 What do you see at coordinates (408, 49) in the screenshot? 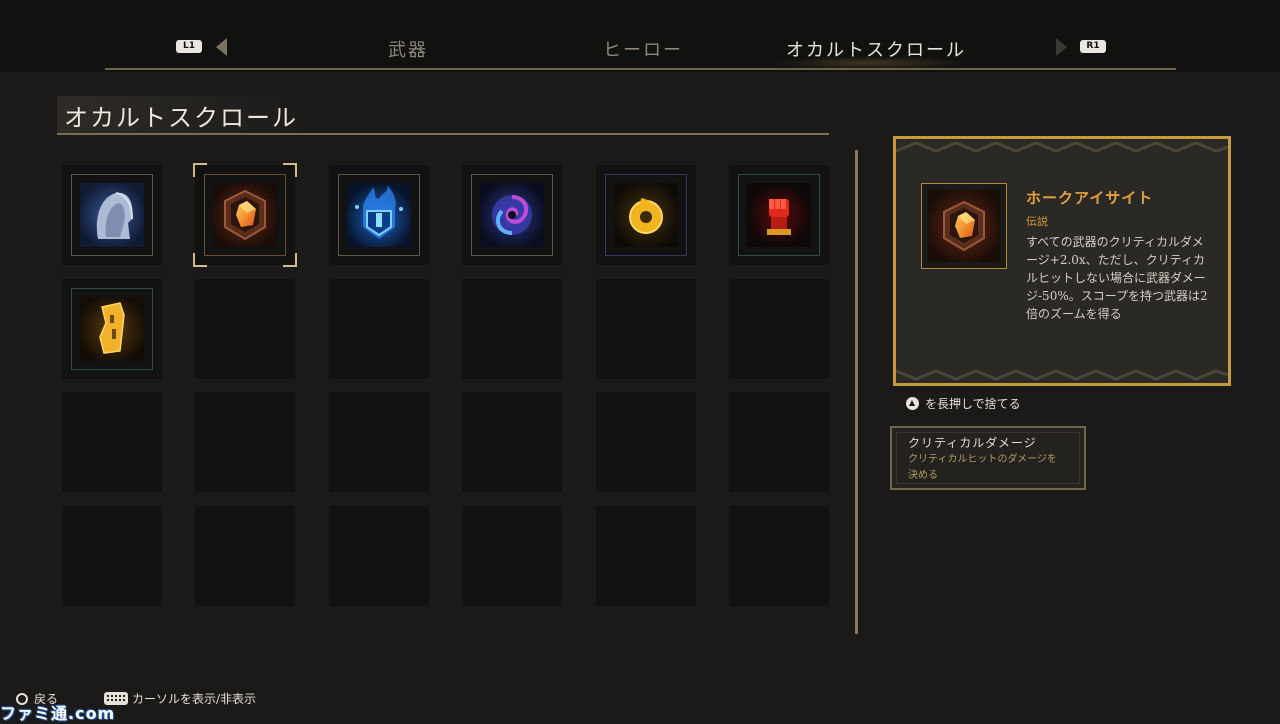
I see `tab-weapons: 武器` at bounding box center [408, 49].